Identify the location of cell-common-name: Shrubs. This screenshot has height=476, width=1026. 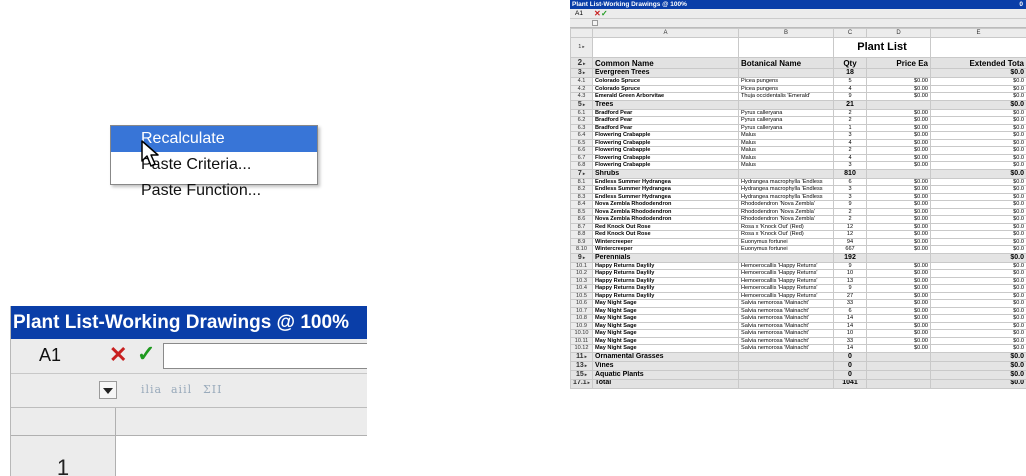
(665, 173).